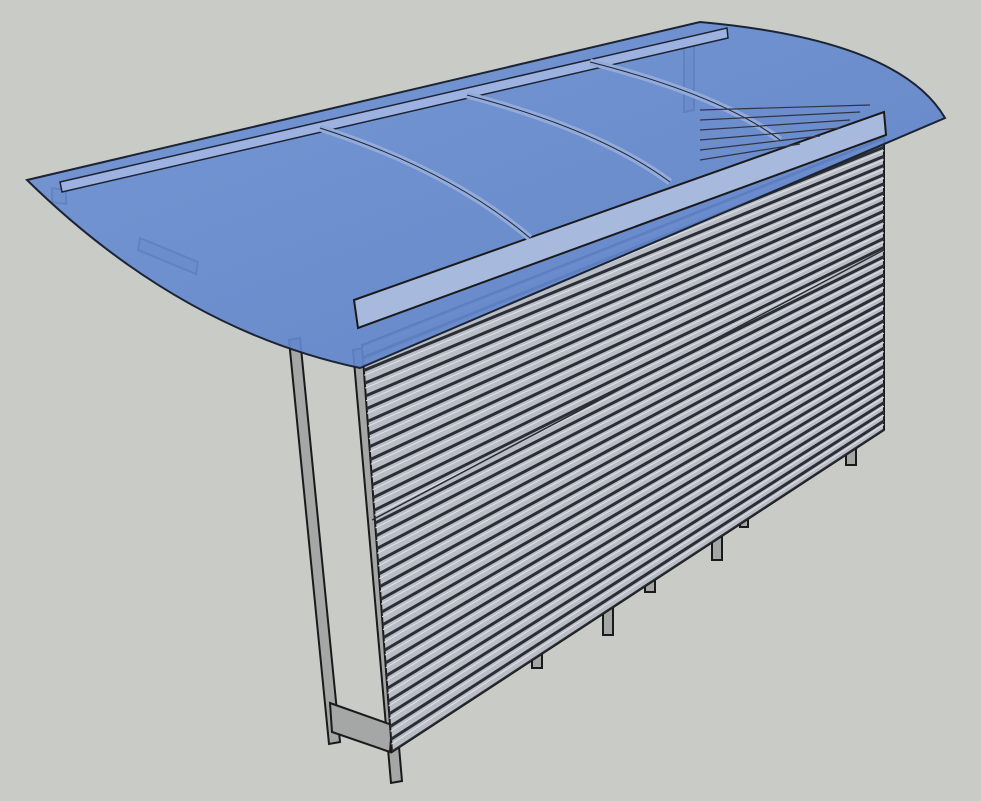  I want to click on bottom-brace, so click(361, 727).